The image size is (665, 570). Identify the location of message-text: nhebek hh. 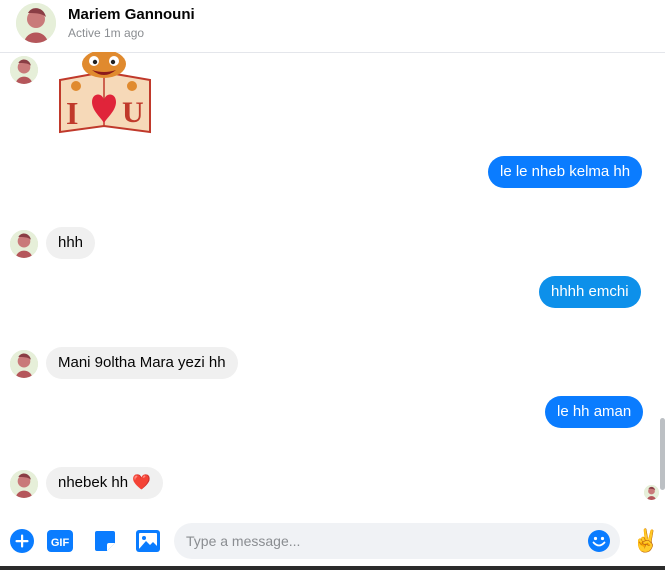
(93, 482).